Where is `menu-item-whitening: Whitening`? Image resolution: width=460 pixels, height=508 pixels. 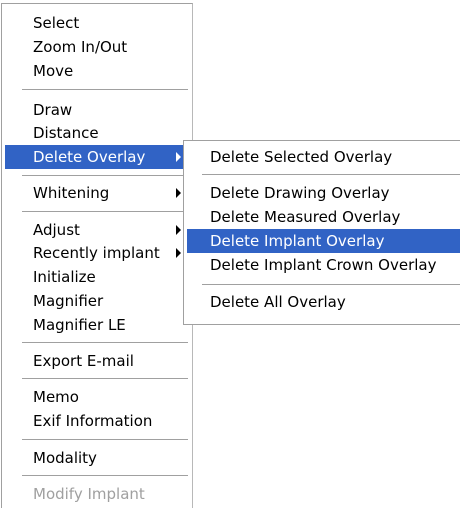 menu-item-whitening: Whitening is located at coordinates (97, 193).